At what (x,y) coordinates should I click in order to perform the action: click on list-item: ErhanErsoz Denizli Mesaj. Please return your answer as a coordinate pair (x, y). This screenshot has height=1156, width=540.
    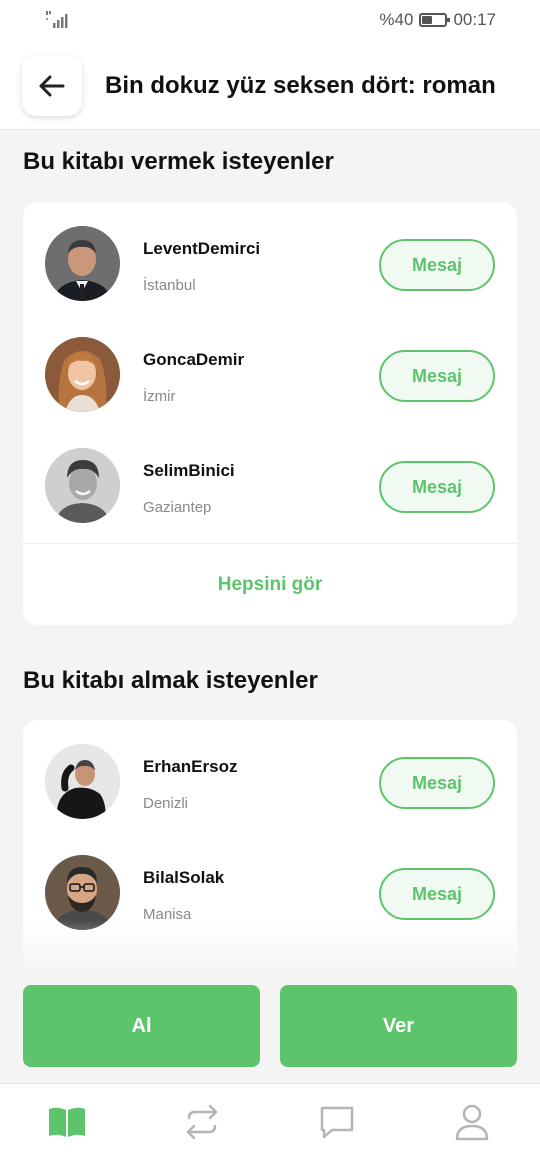
    Looking at the image, I should click on (270, 775).